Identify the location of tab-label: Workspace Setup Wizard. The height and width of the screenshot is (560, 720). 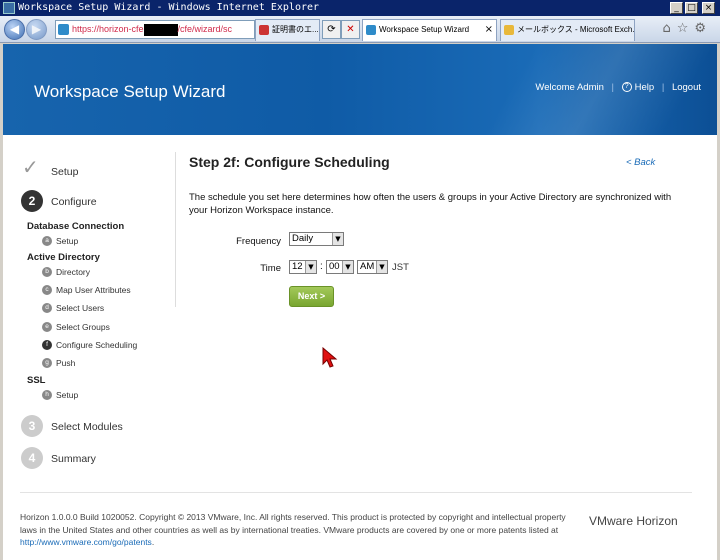
(424, 29).